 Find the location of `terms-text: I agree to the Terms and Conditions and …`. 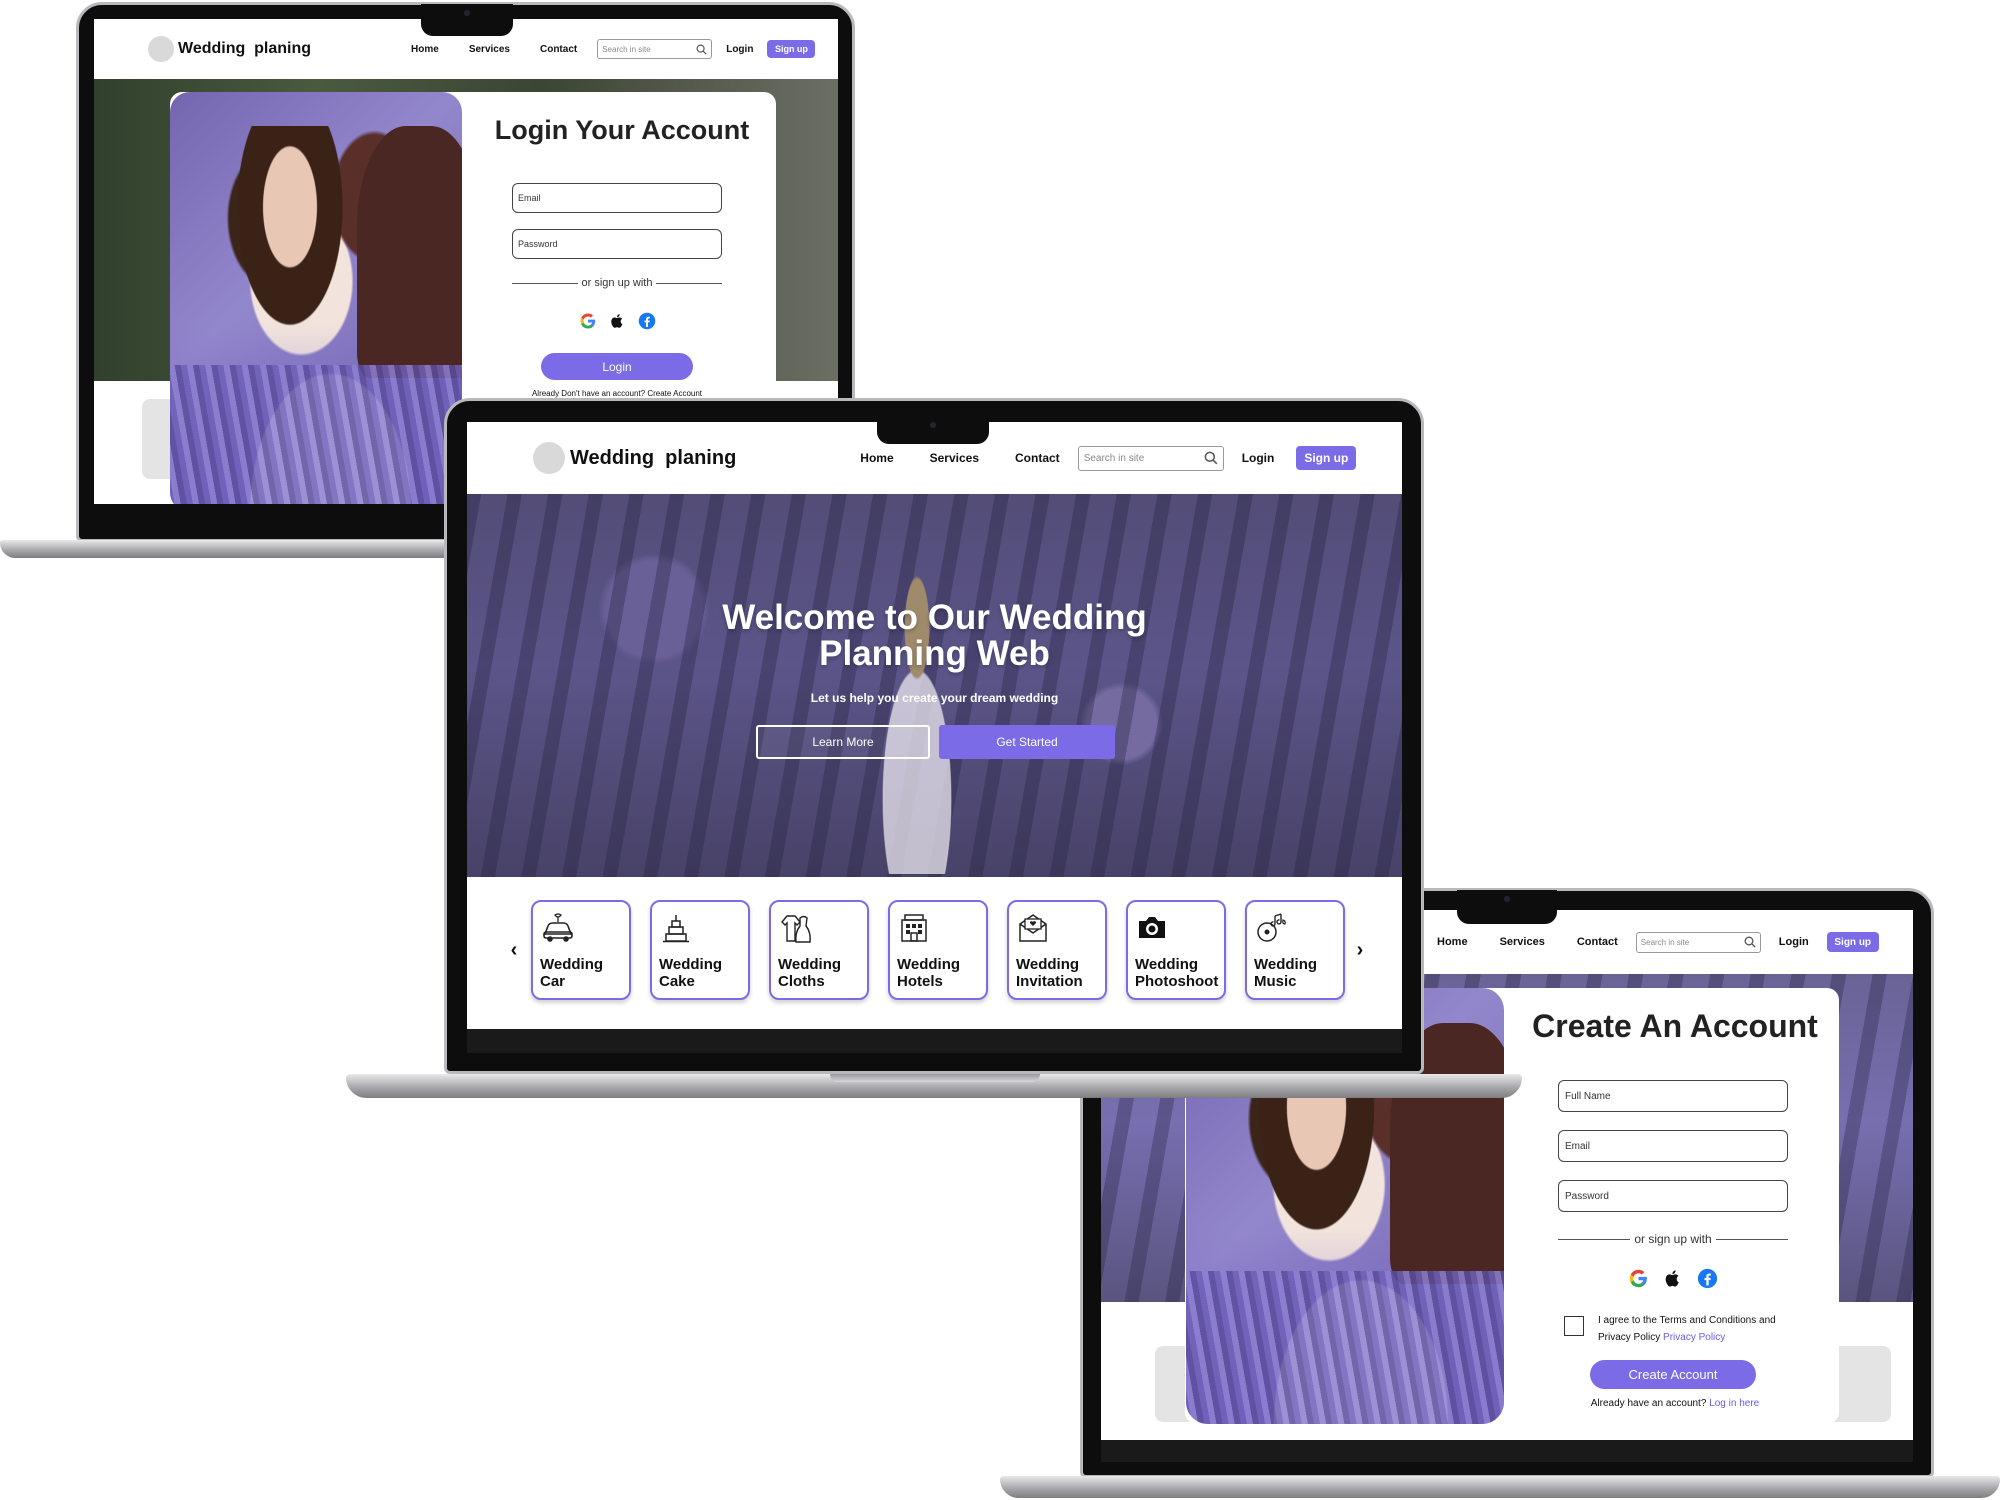

terms-text: I agree to the Terms and Conditions and … is located at coordinates (1687, 1329).